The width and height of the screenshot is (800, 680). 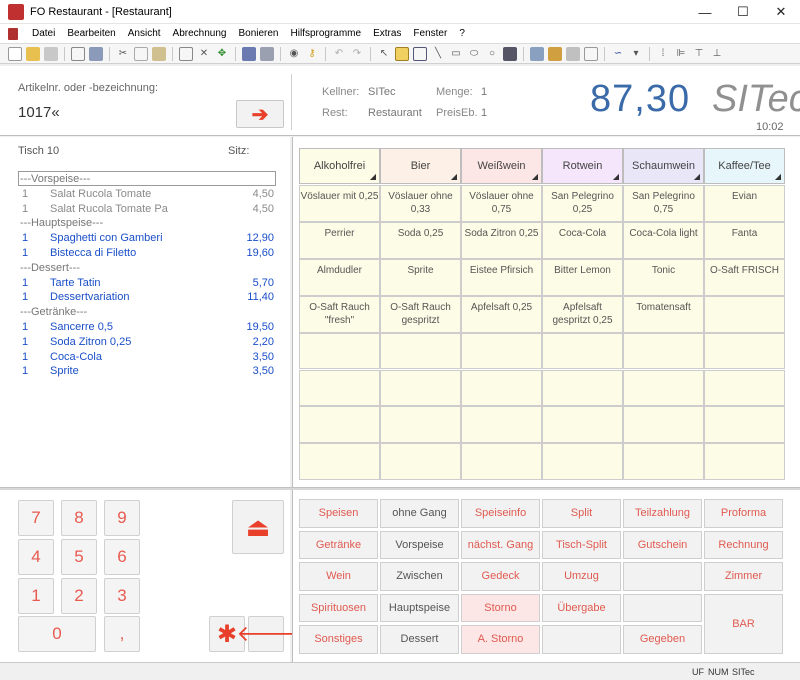 What do you see at coordinates (147, 223) in the screenshot?
I see `course-header: ---Hauptspeise---` at bounding box center [147, 223].